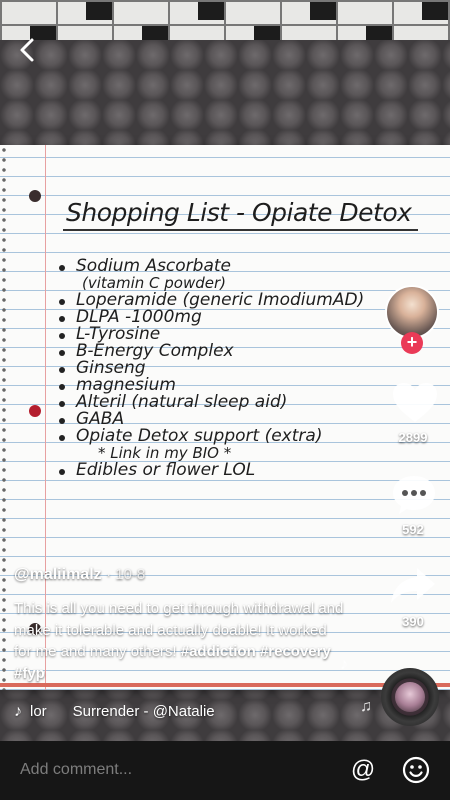  I want to click on at-icon: @, so click(363, 770).